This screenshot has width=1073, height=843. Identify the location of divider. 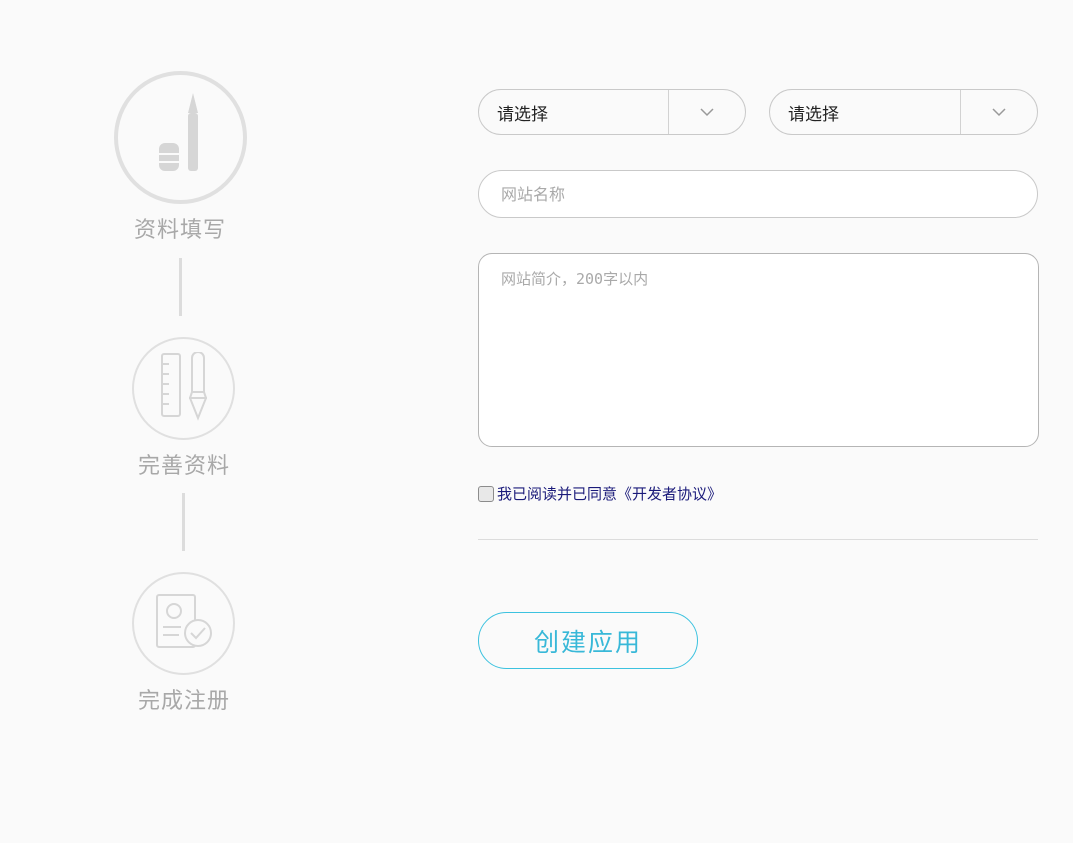
(758, 539).